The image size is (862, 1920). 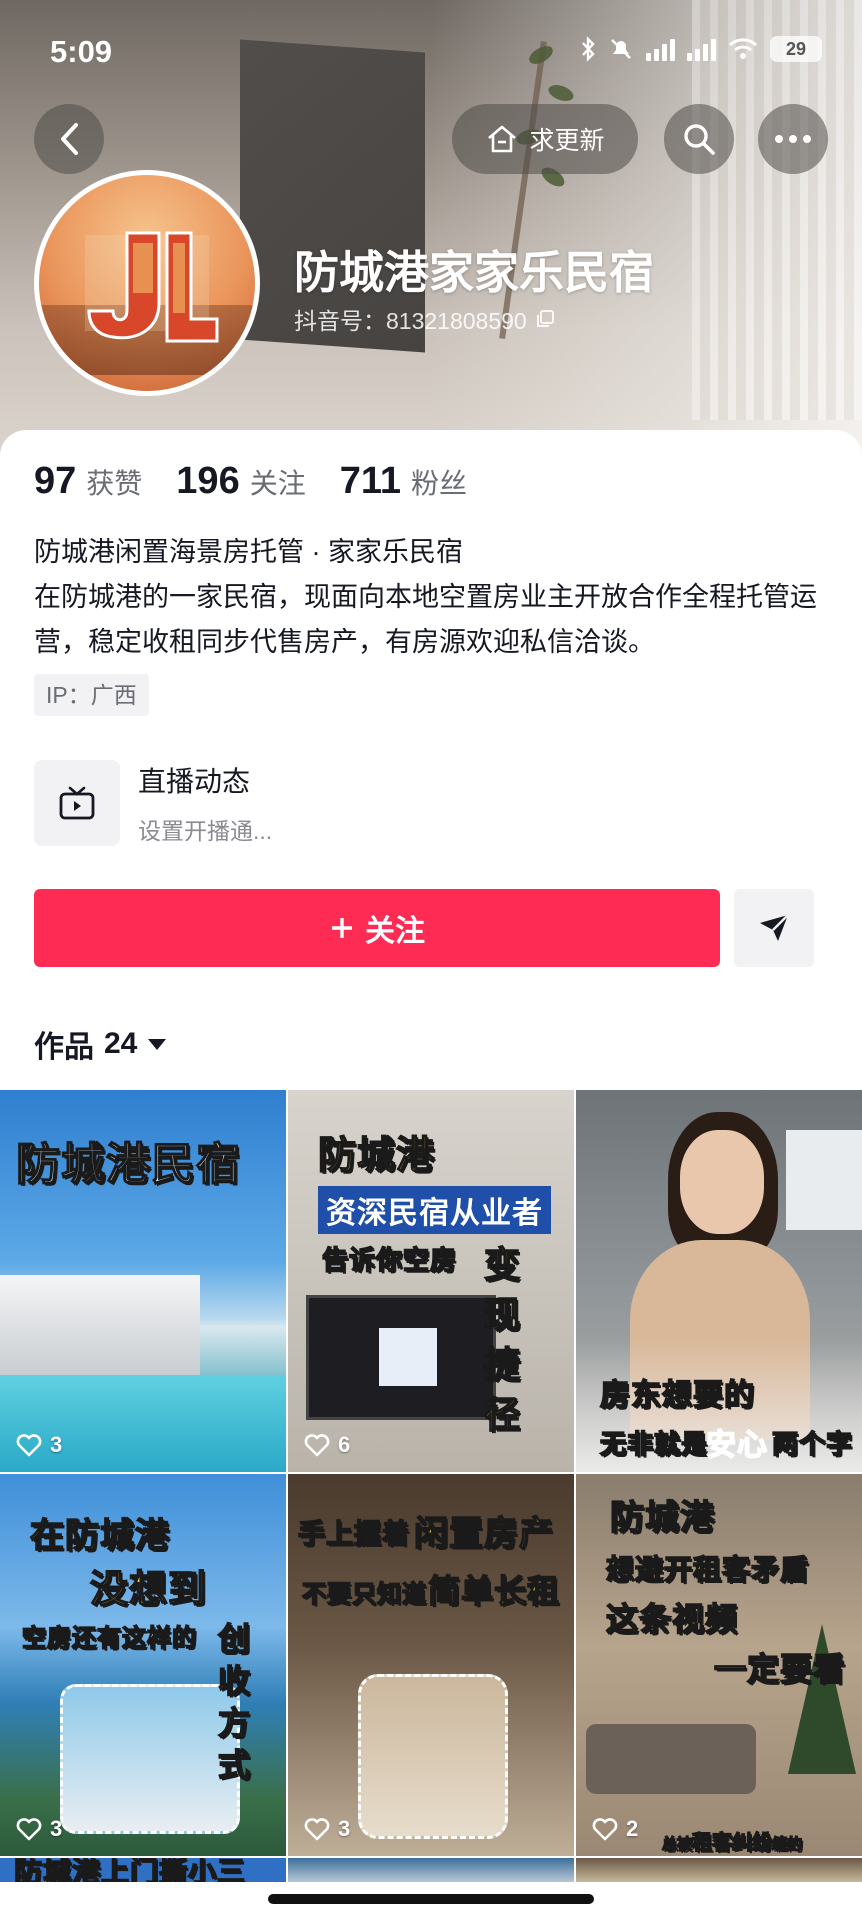 What do you see at coordinates (632, 1828) in the screenshot?
I see `like-count-value: 2` at bounding box center [632, 1828].